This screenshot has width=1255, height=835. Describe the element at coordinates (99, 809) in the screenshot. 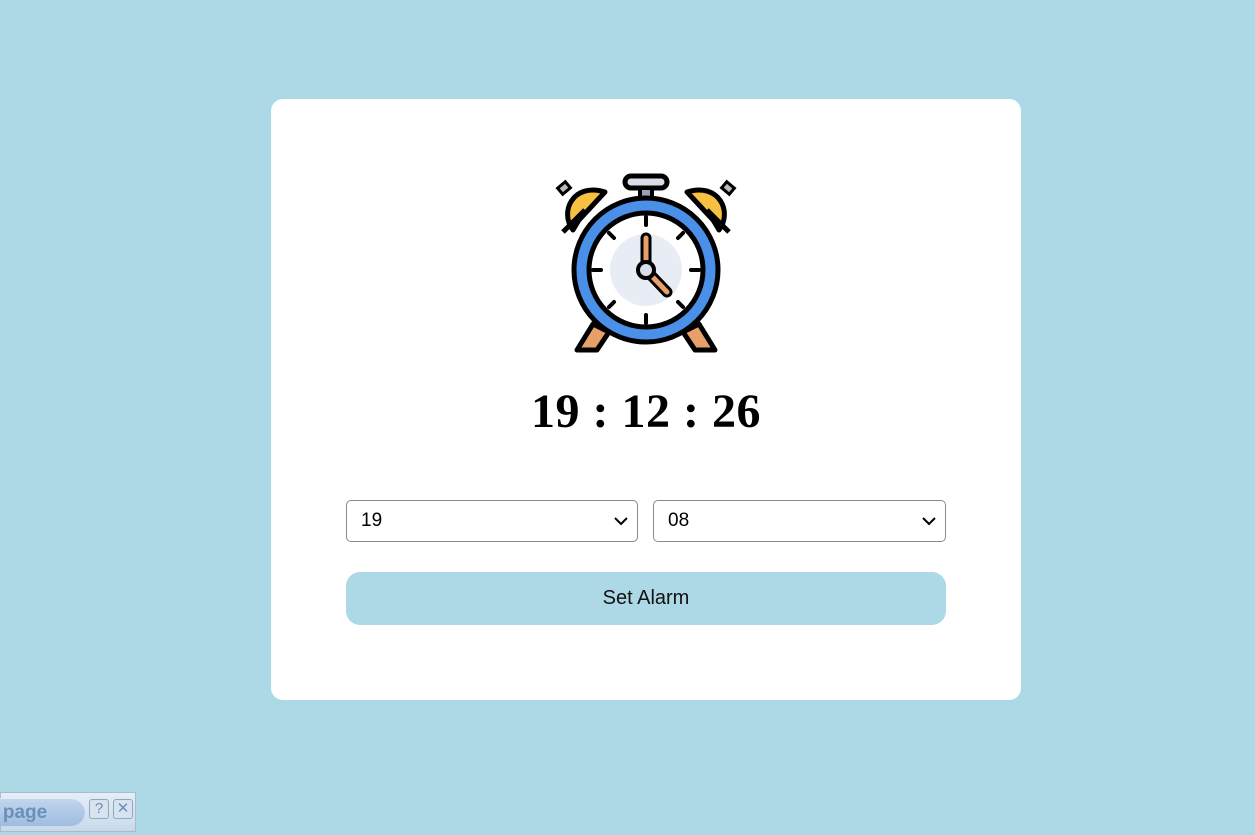

I see `help-button: ?` at that location.